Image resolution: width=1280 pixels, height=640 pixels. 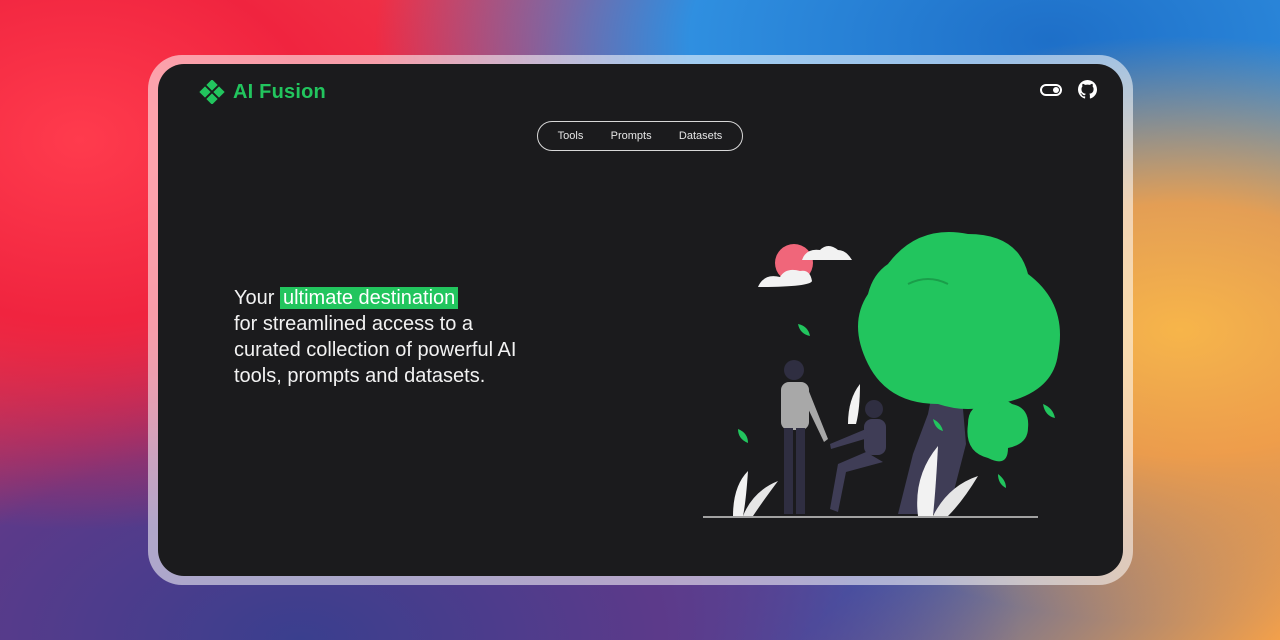 What do you see at coordinates (279, 91) in the screenshot?
I see `app-name: AI Fusion` at bounding box center [279, 91].